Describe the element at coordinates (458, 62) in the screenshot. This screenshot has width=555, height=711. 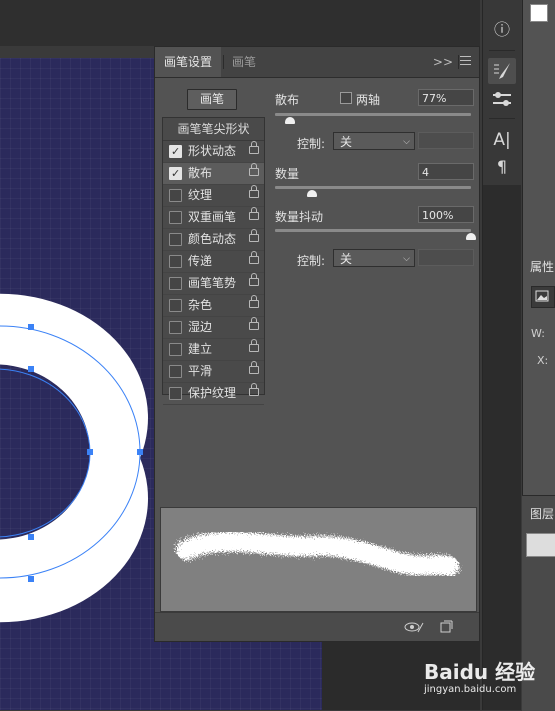
I see `tab-separator` at that location.